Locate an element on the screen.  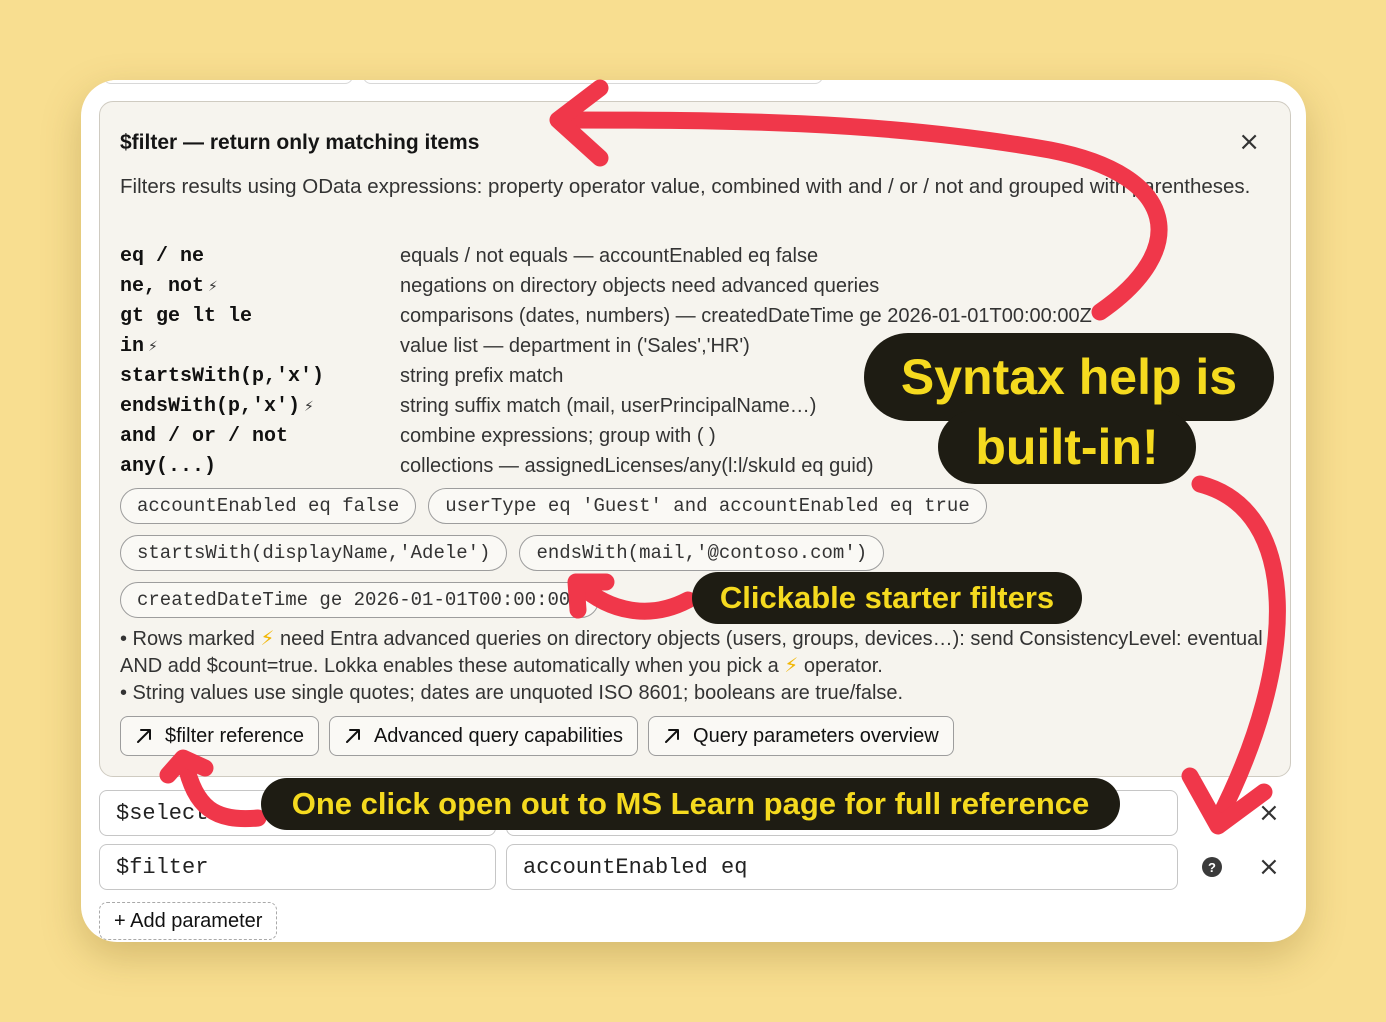
param-name-field: $filter is located at coordinates (297, 867).